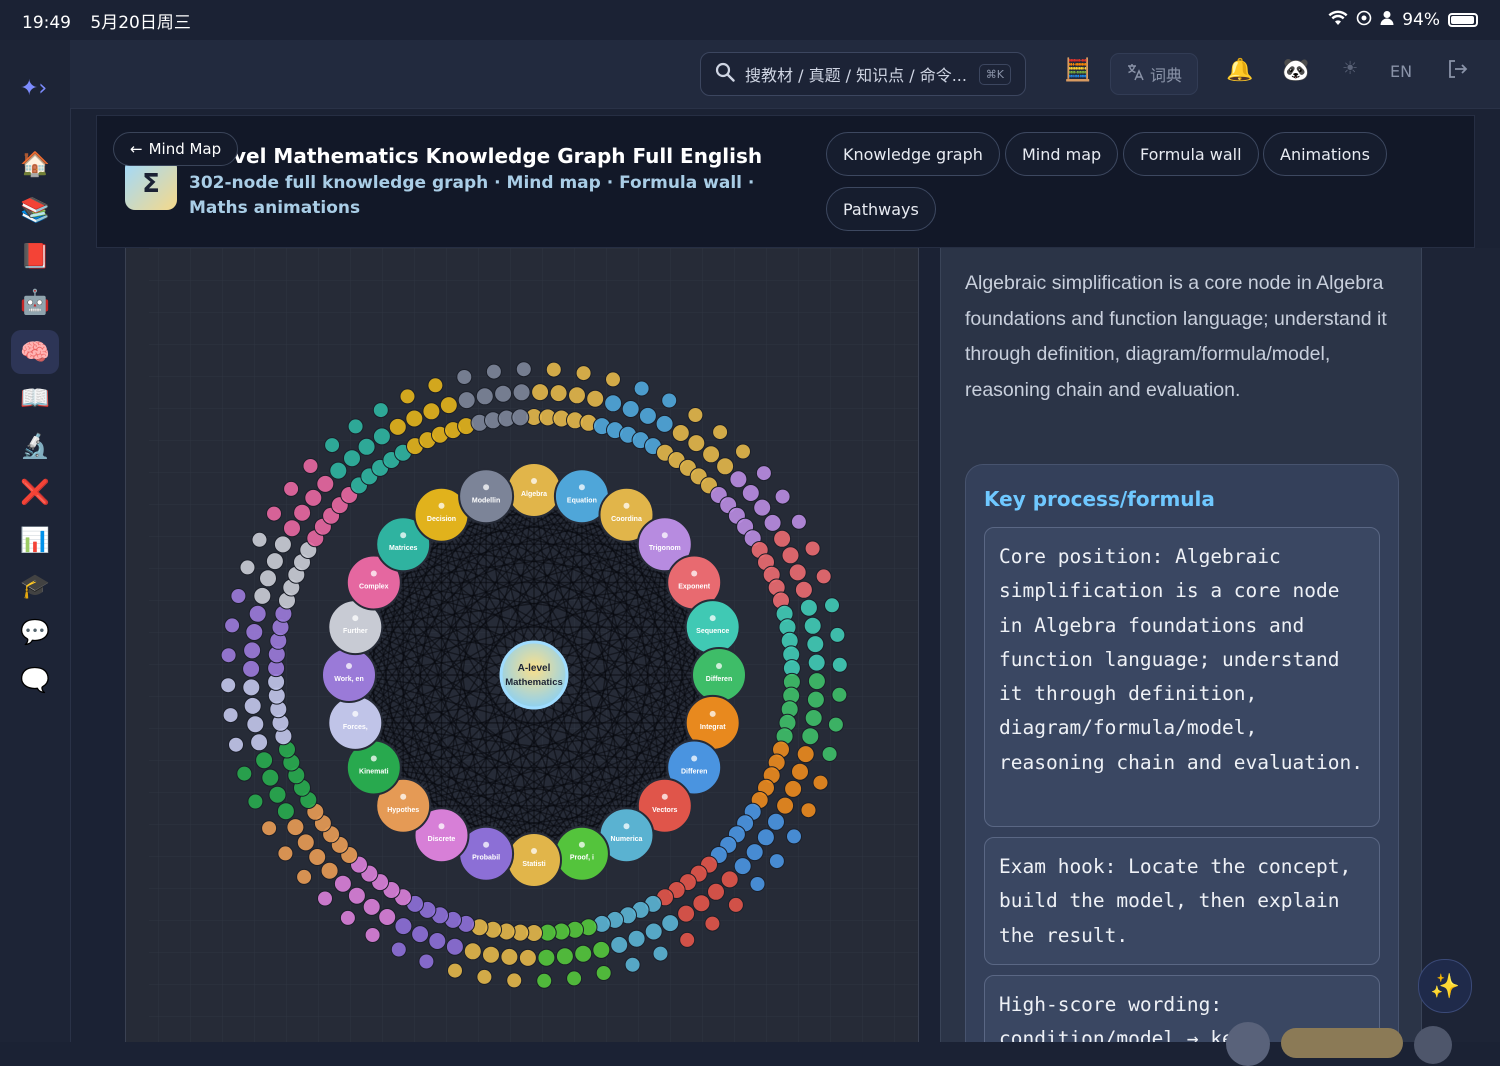 This screenshot has height=1066, width=1500. What do you see at coordinates (1239, 70) in the screenshot?
I see `bell-icon: 🔔` at bounding box center [1239, 70].